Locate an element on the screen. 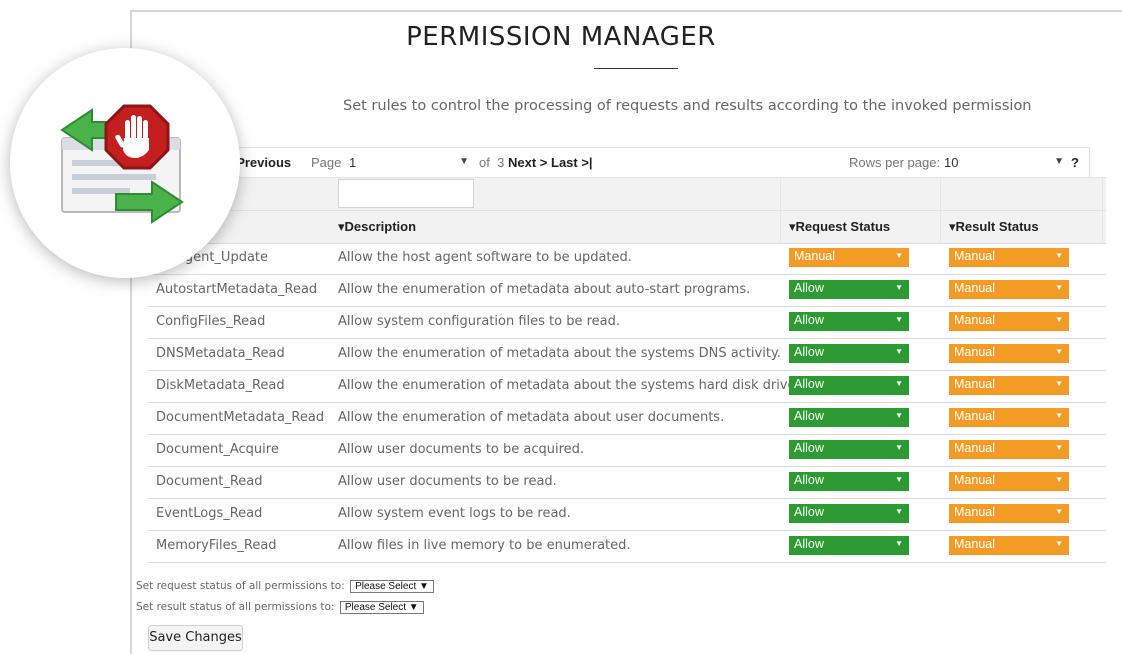  header-result-status-label: Result Status is located at coordinates (997, 226).